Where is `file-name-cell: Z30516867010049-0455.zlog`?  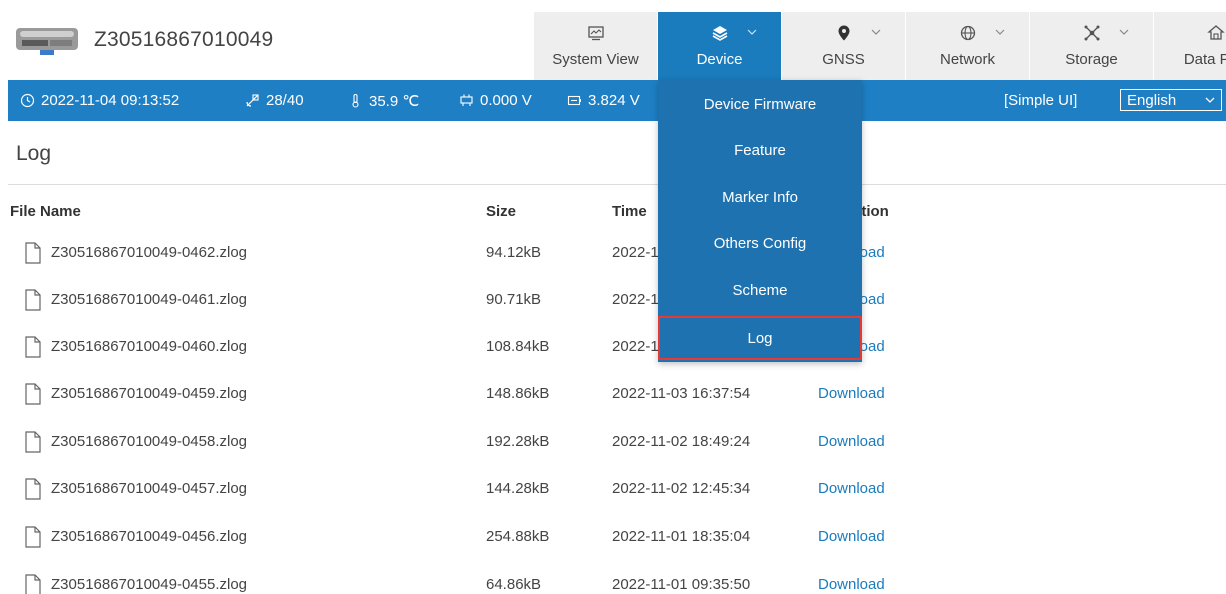
file-name-cell: Z30516867010049-0455.zlog is located at coordinates (135, 577).